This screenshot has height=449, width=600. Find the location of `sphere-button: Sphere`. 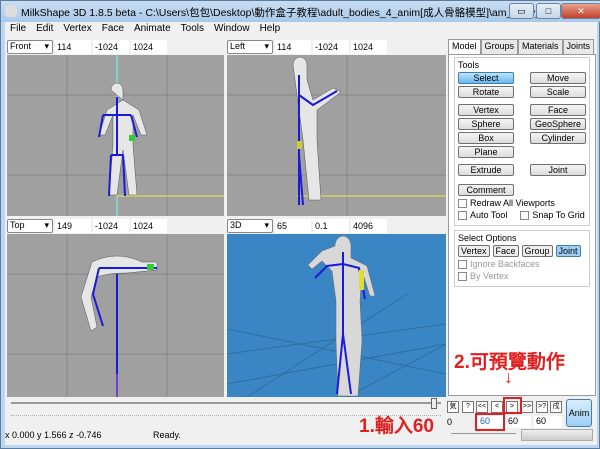

sphere-button: Sphere is located at coordinates (486, 124).